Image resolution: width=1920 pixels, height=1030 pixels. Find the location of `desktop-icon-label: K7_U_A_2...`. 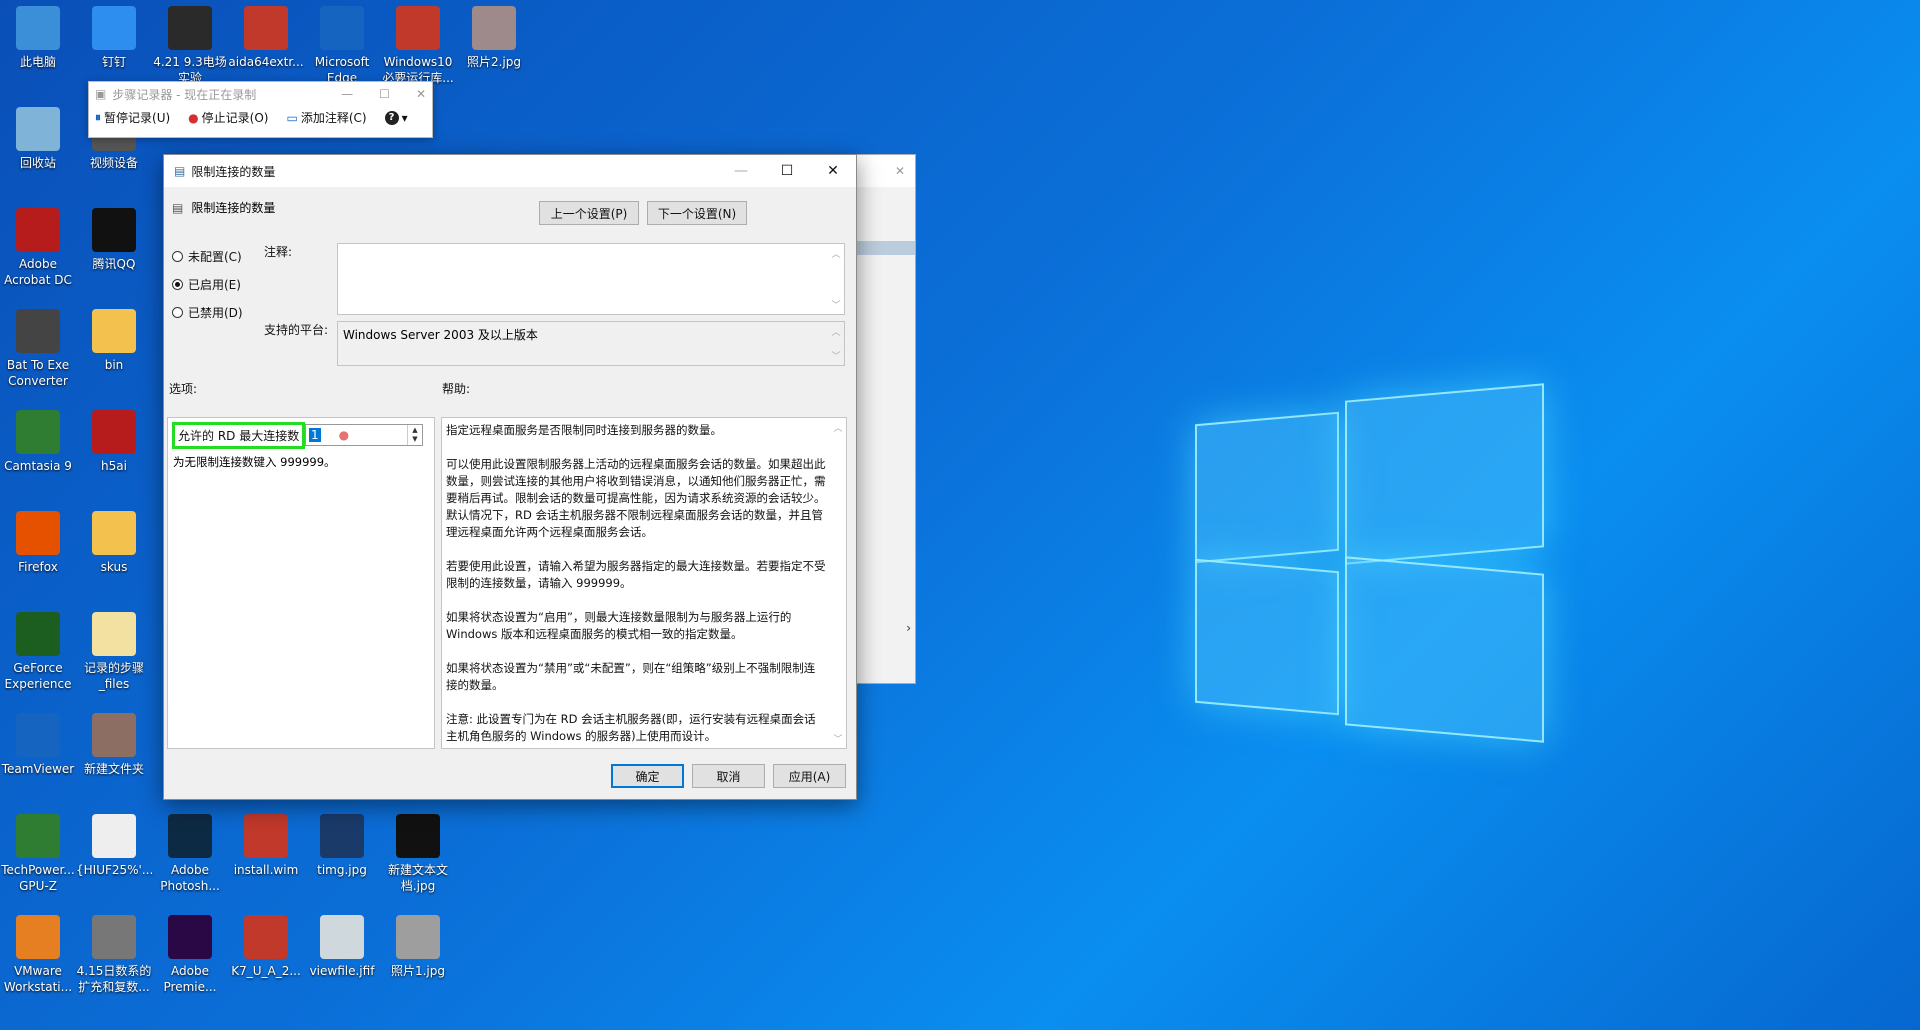

desktop-icon-label: K7_U_A_2... is located at coordinates (266, 971).